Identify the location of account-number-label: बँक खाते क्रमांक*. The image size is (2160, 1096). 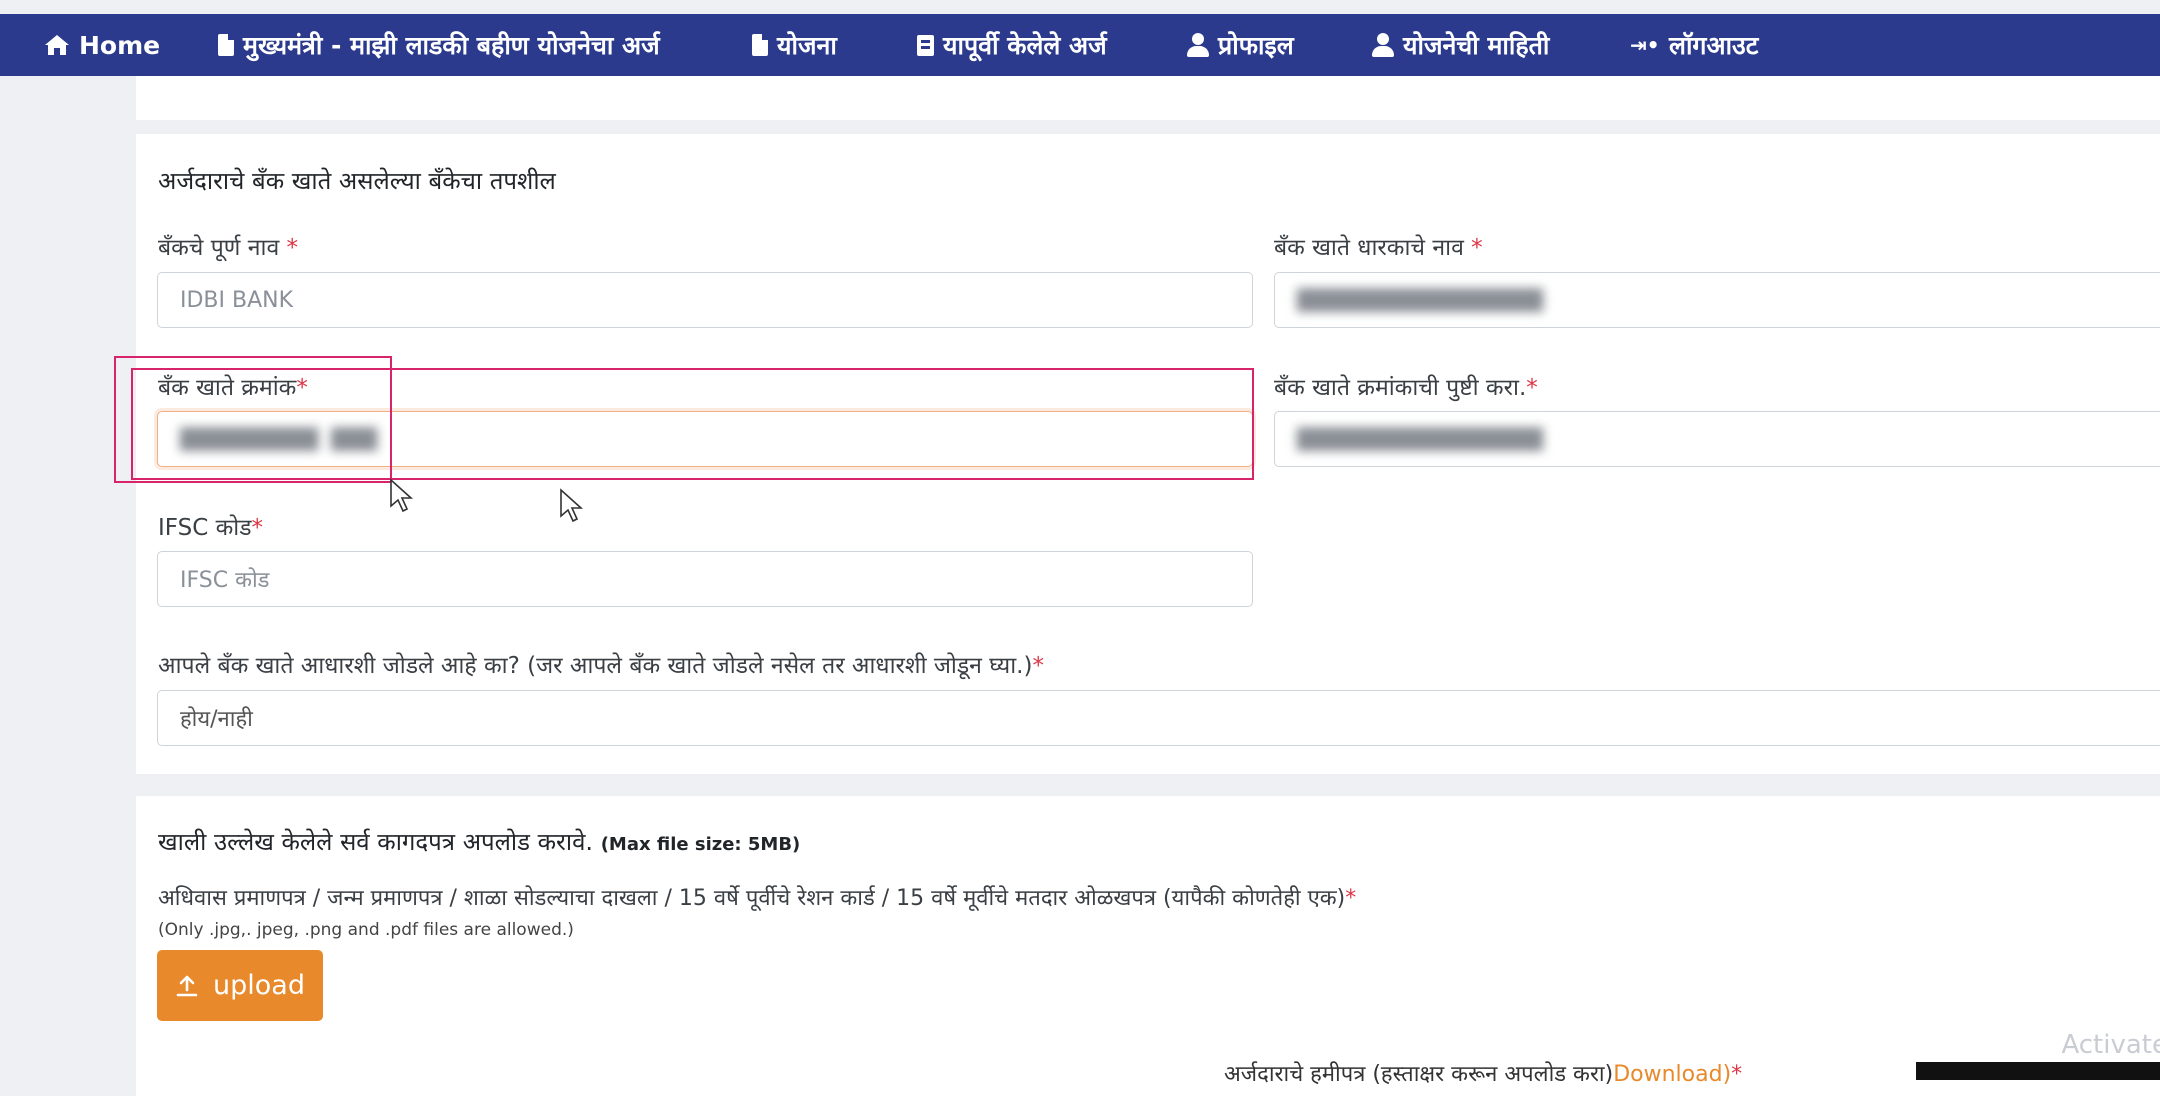
(233, 388).